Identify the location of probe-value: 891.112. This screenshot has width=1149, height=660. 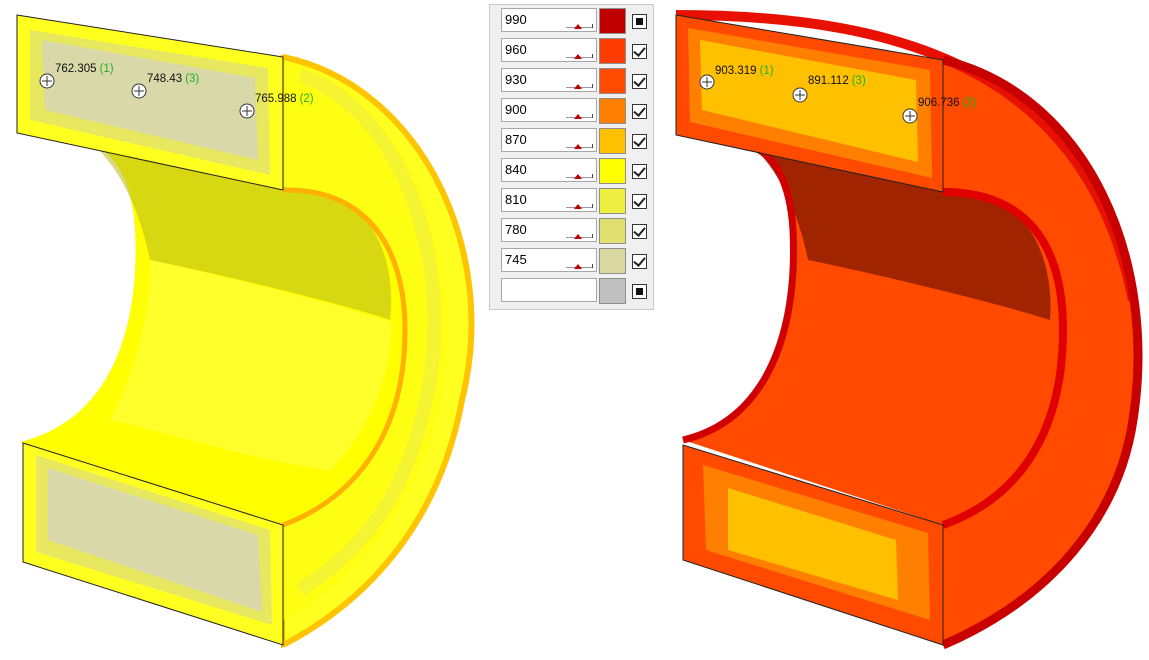
(828, 81).